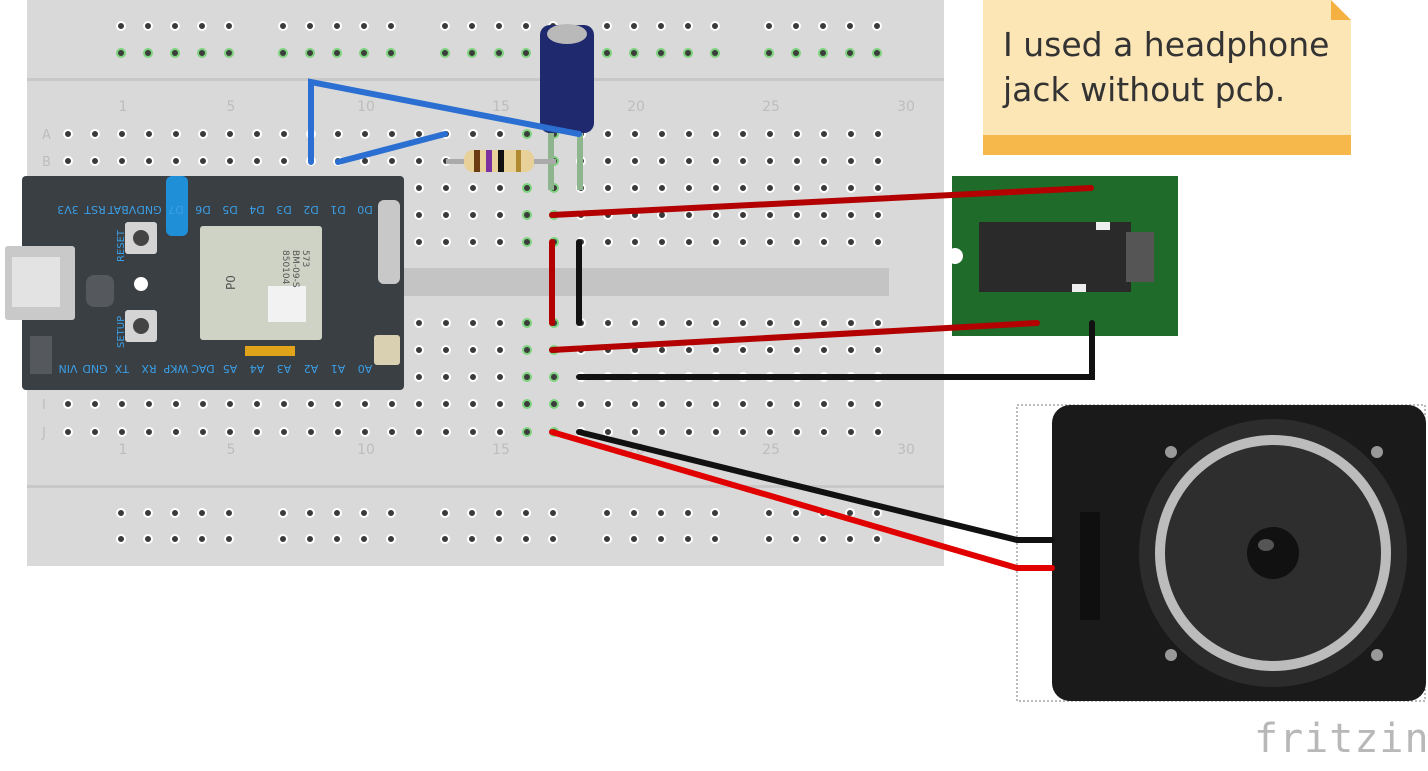 Image resolution: width=1428 pixels, height=771 pixels. I want to click on reset-label: RESET, so click(121, 245).